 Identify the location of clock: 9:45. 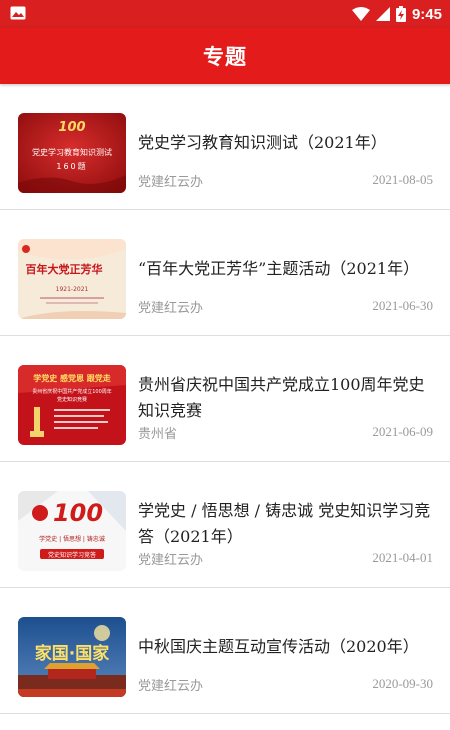
(426, 14).